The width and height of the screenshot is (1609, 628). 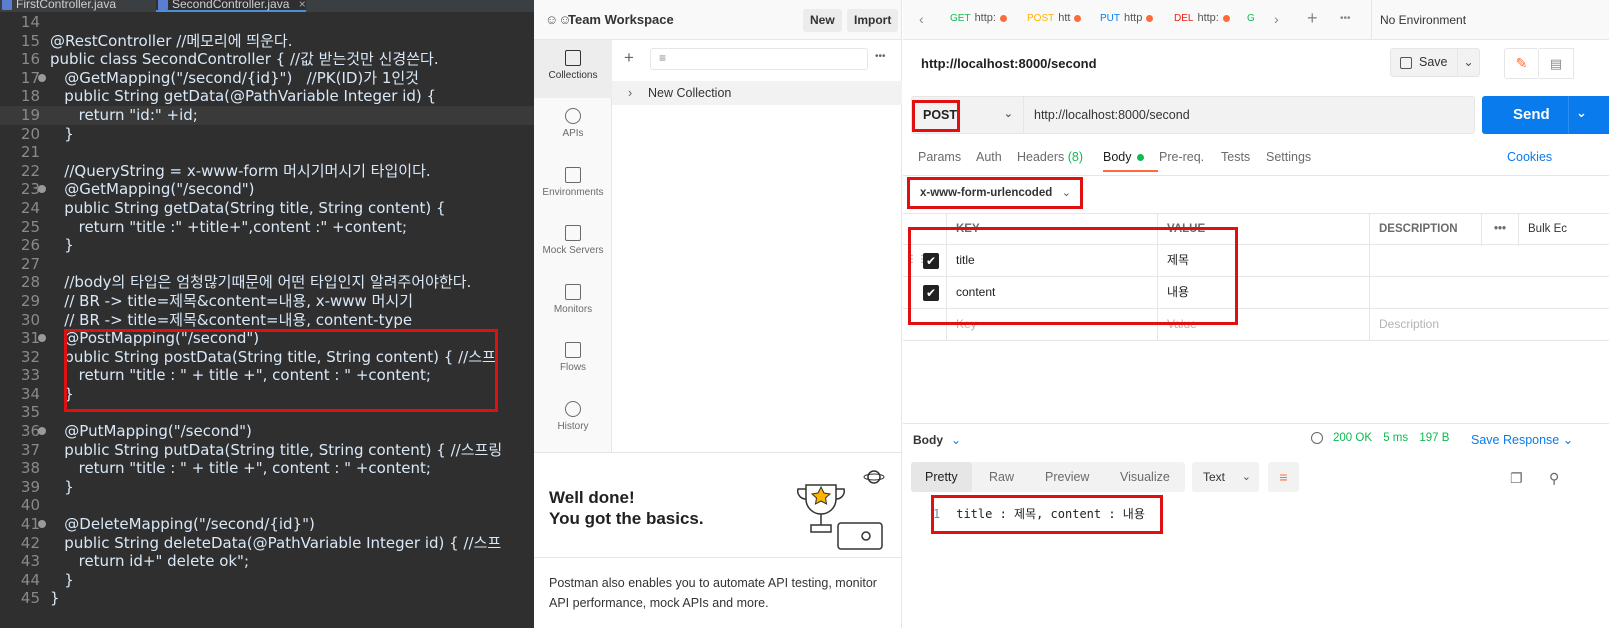 I want to click on code-line: 28 //body의 타입은 엄청많기때문에 어떤 타입인지 알려주어야한다., so click(x=246, y=282).